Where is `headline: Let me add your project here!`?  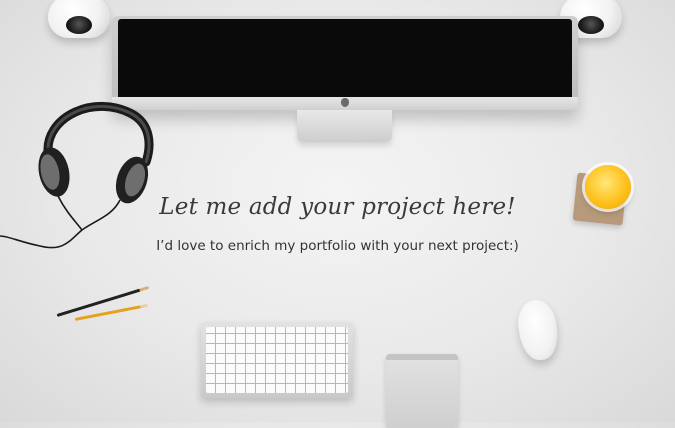 headline: Let me add your project here! is located at coordinates (337, 207).